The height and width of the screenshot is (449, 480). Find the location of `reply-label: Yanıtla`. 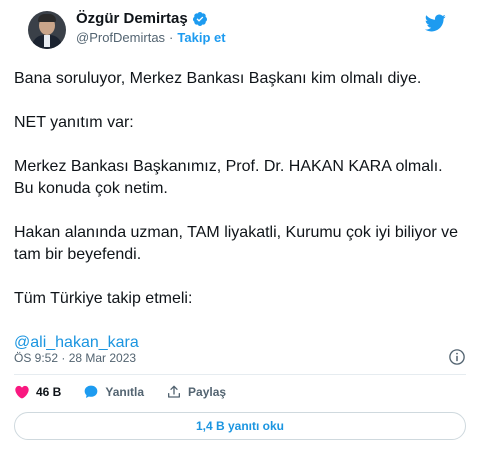

reply-label: Yanıtla is located at coordinates (125, 392).